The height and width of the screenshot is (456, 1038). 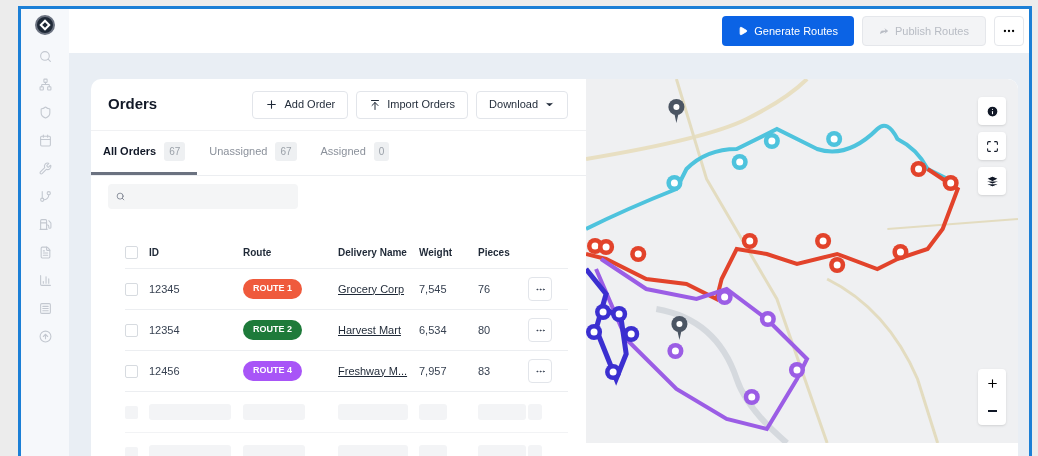 What do you see at coordinates (485, 330) in the screenshot?
I see `table-cell-text: 80` at bounding box center [485, 330].